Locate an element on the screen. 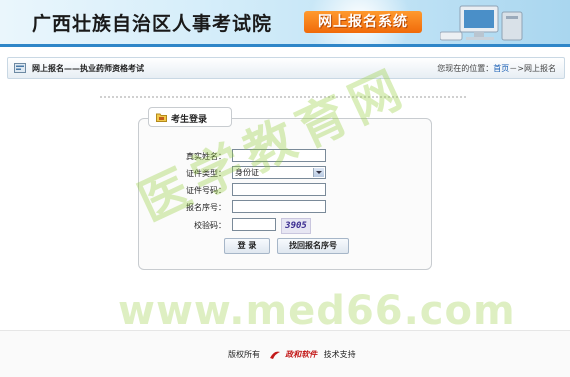  footer: 版权所有 政和软件 技术支持 is located at coordinates (285, 354).